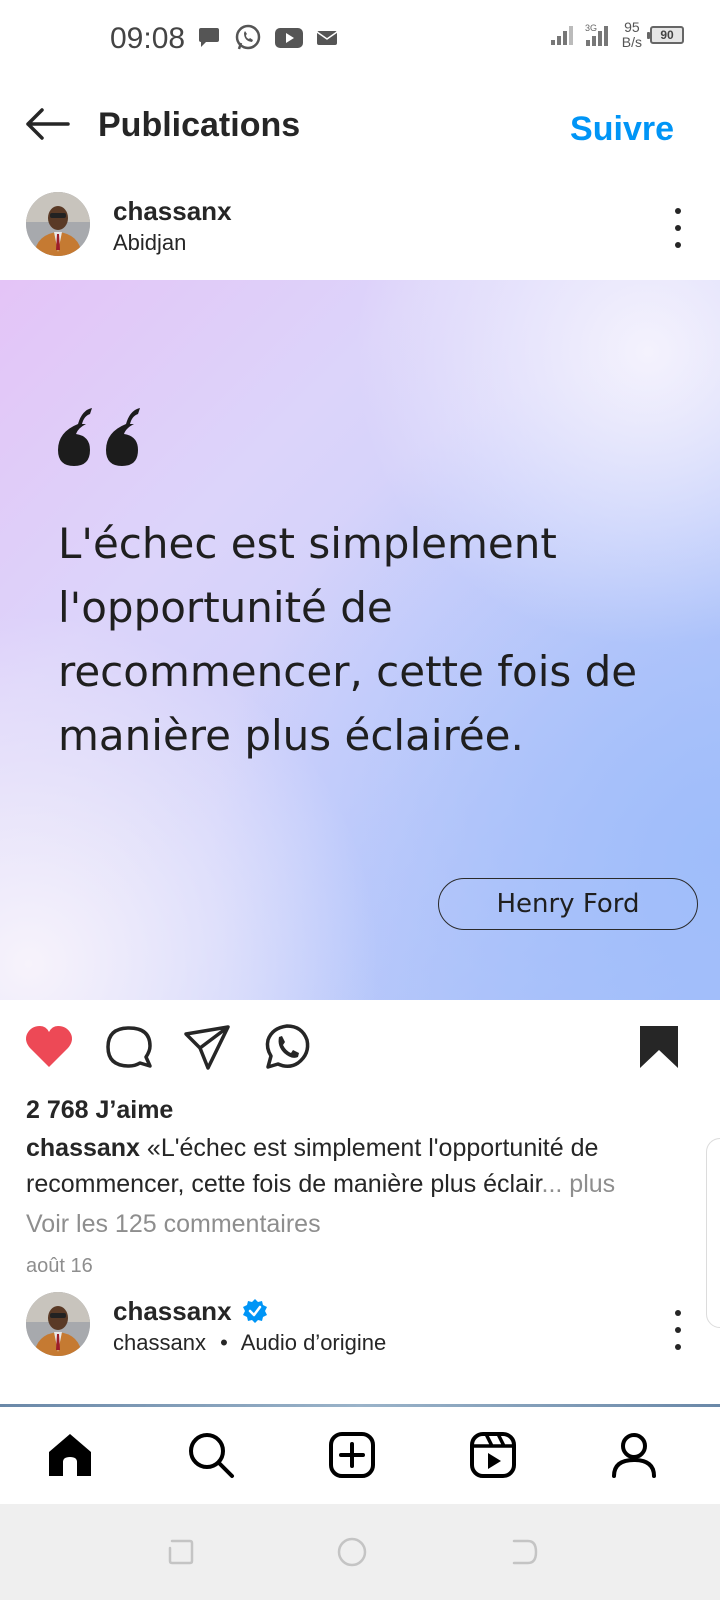 The height and width of the screenshot is (1600, 720). What do you see at coordinates (360, 130) in the screenshot?
I see `top-header: Publications Suivre` at bounding box center [360, 130].